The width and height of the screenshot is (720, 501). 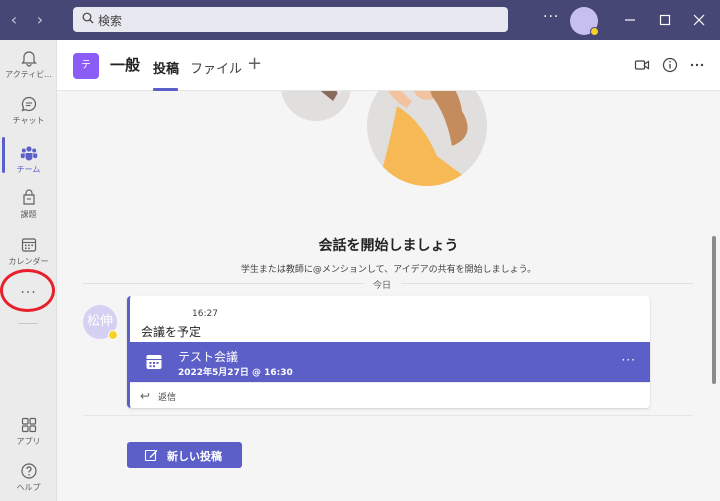 I want to click on forward-arrow-icon: ›, so click(x=40, y=20).